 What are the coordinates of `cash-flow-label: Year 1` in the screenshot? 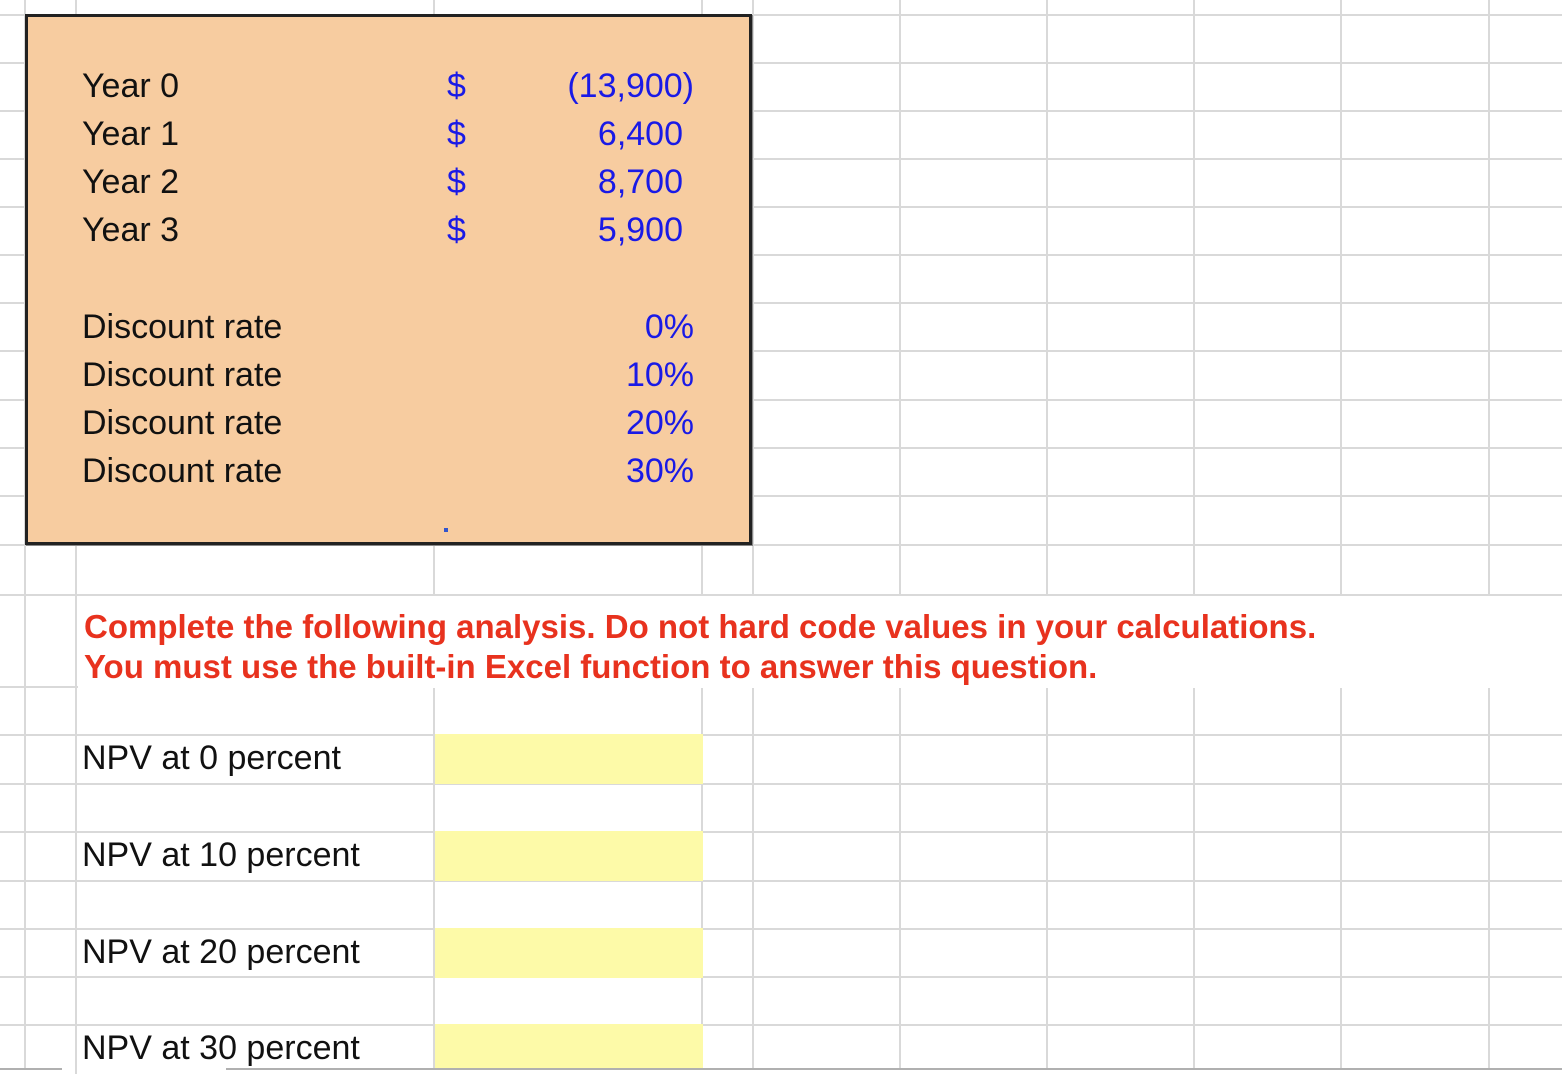 It's located at (130, 134).